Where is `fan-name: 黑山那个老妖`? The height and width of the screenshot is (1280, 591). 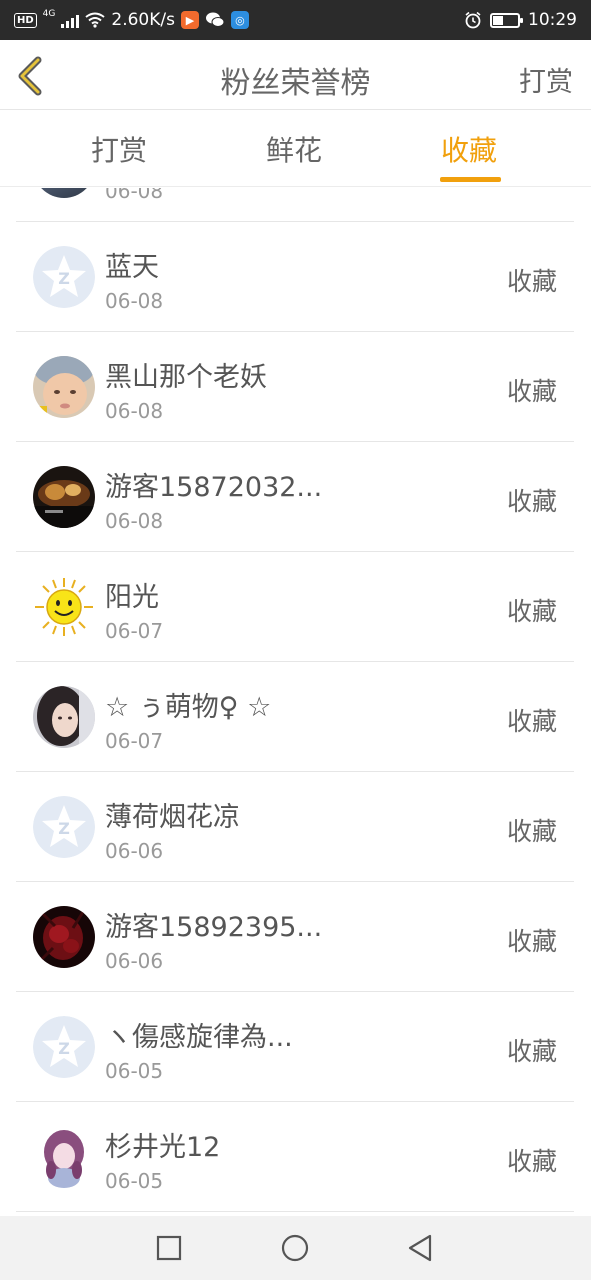 fan-name: 黑山那个老妖 is located at coordinates (186, 377).